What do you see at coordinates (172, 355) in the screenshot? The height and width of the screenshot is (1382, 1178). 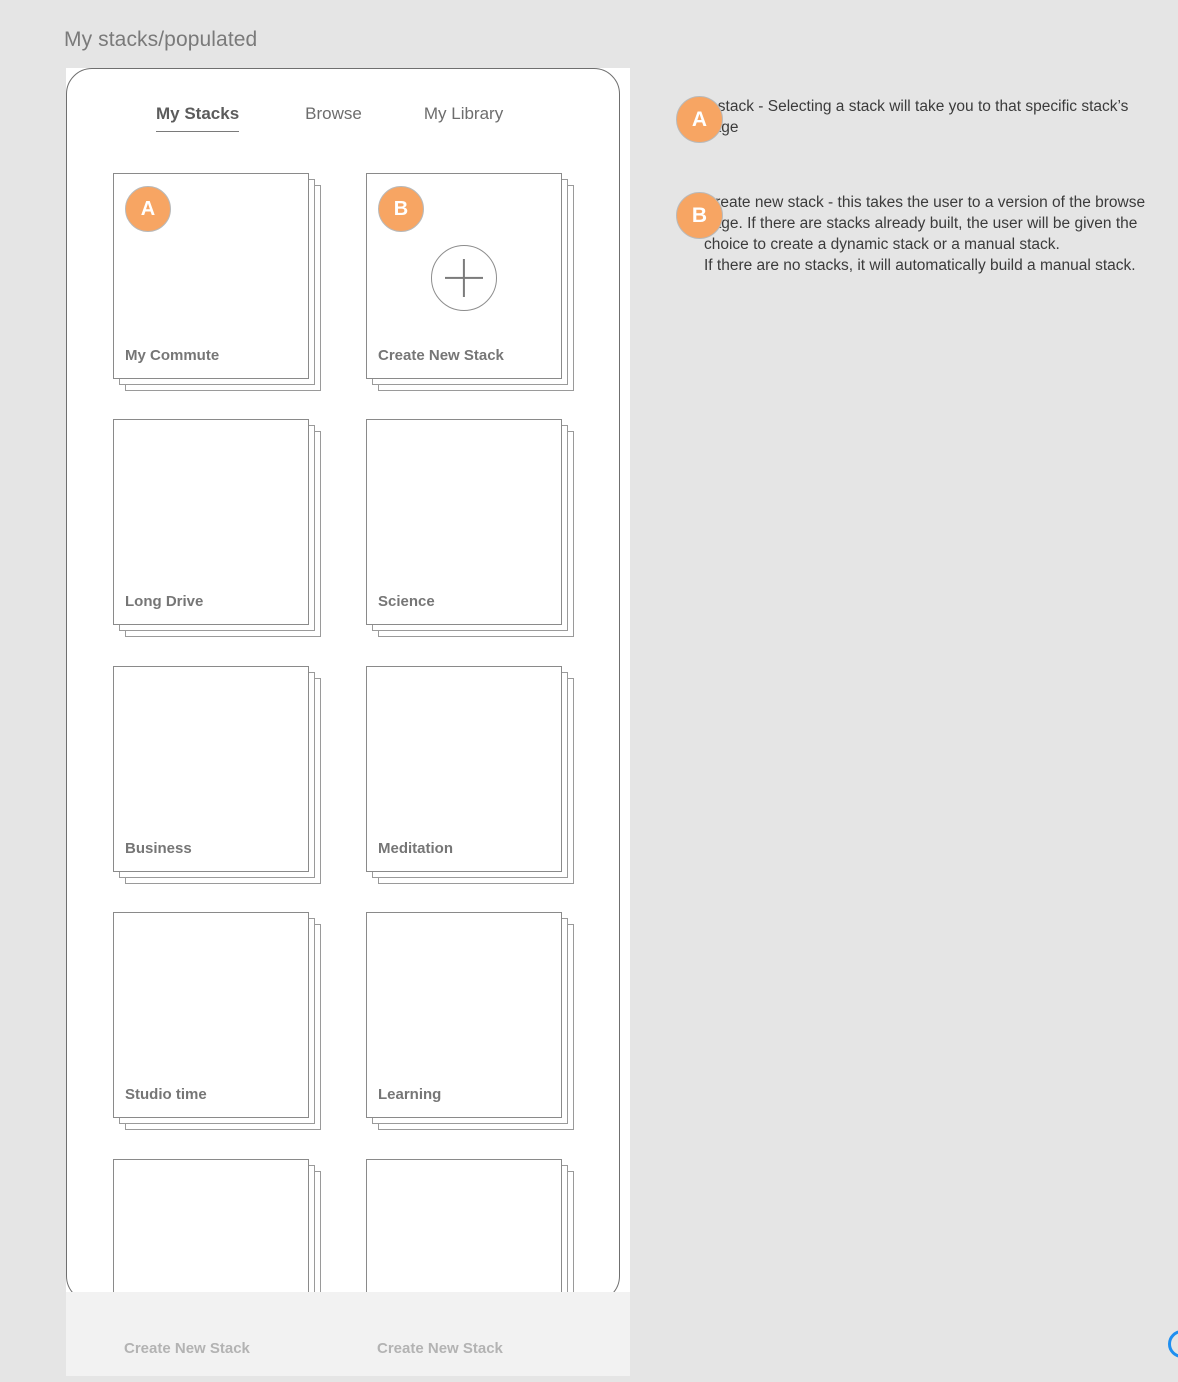 I see `stack-label: My Commute` at bounding box center [172, 355].